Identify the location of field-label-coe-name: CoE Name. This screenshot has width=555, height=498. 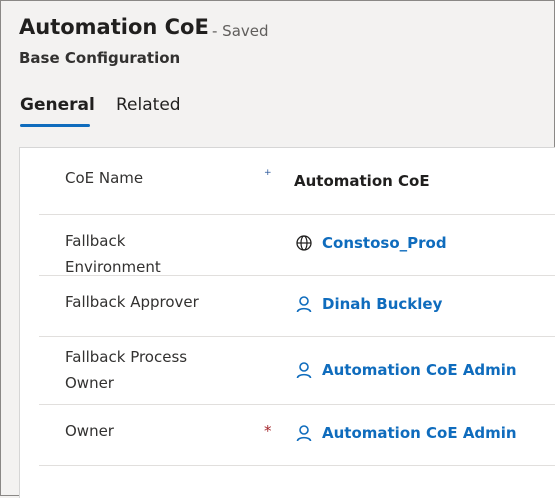
(104, 178).